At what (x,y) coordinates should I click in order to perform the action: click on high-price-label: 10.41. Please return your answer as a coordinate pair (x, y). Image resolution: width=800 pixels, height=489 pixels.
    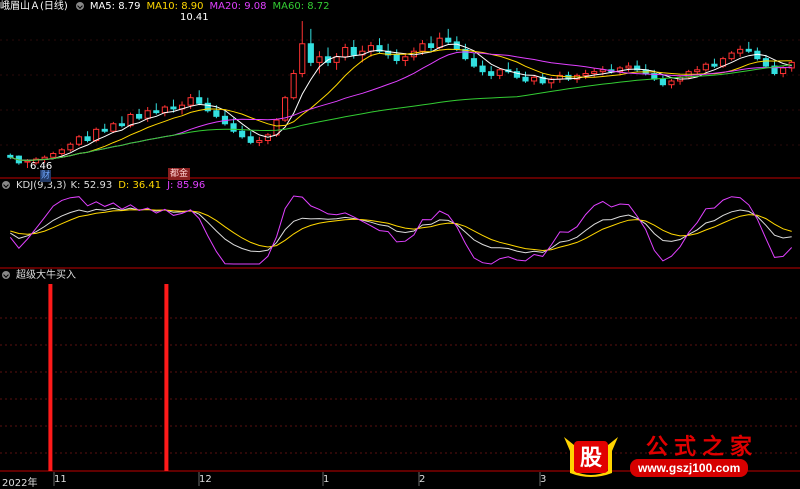
    Looking at the image, I should click on (194, 17).